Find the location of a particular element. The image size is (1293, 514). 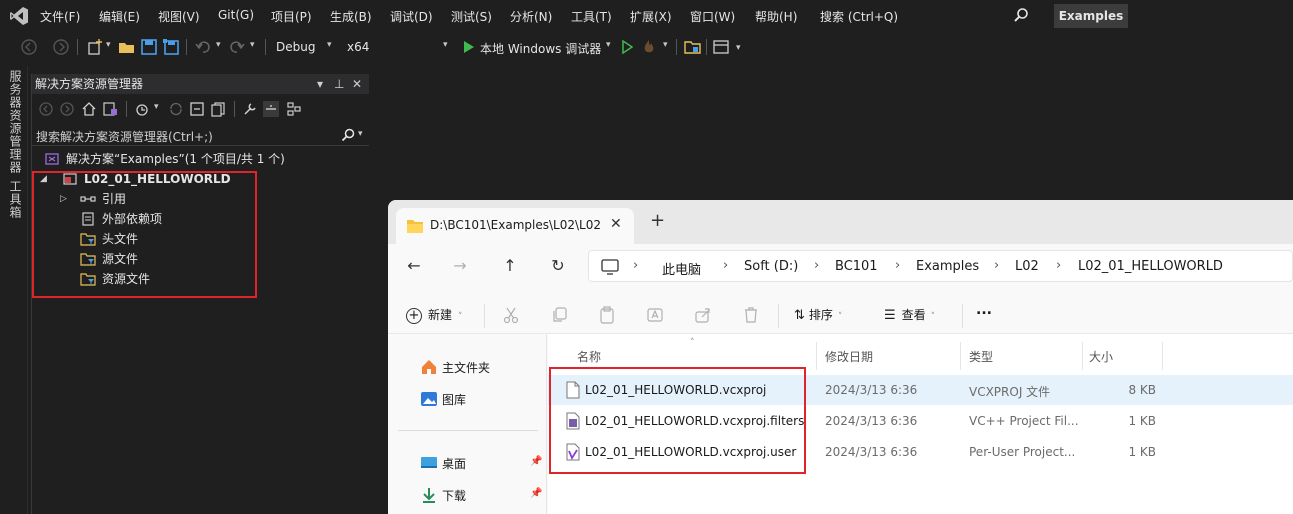

solution-search-input: 搜索解决方案资源管理器(Ctrl+;) is located at coordinates (124, 136).